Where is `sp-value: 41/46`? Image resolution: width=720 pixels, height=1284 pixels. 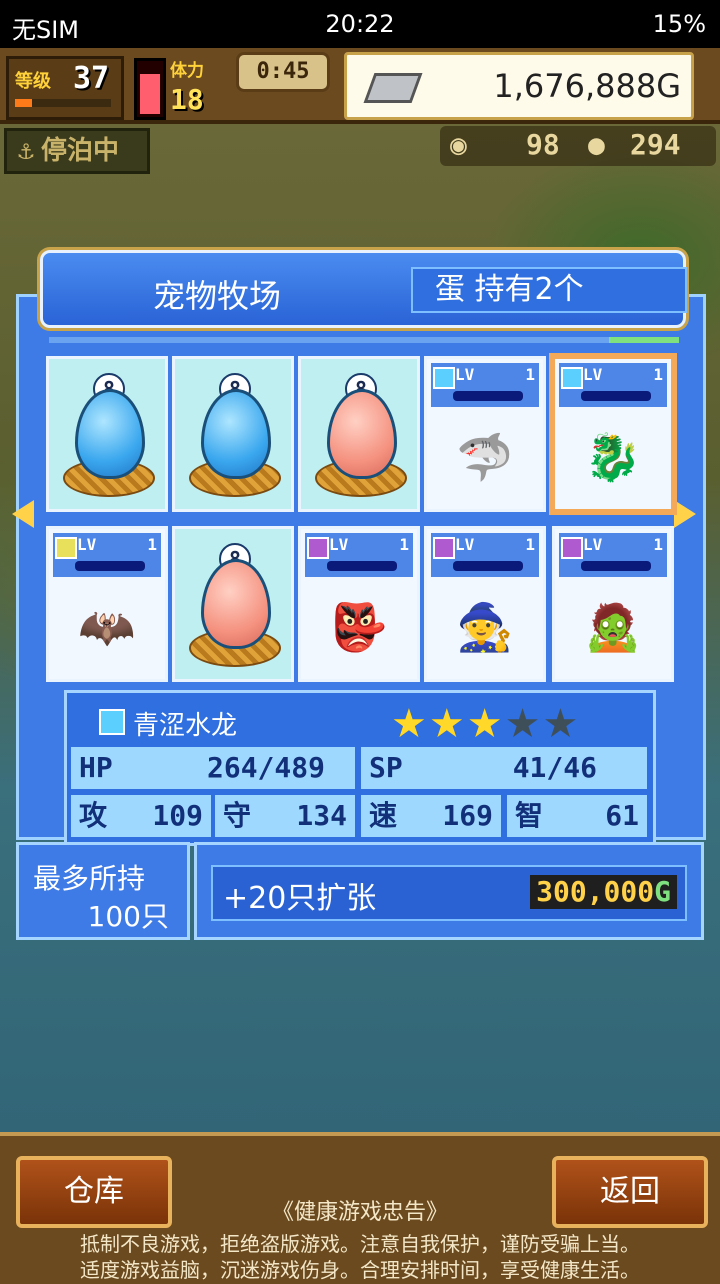 sp-value: 41/46 is located at coordinates (554, 767).